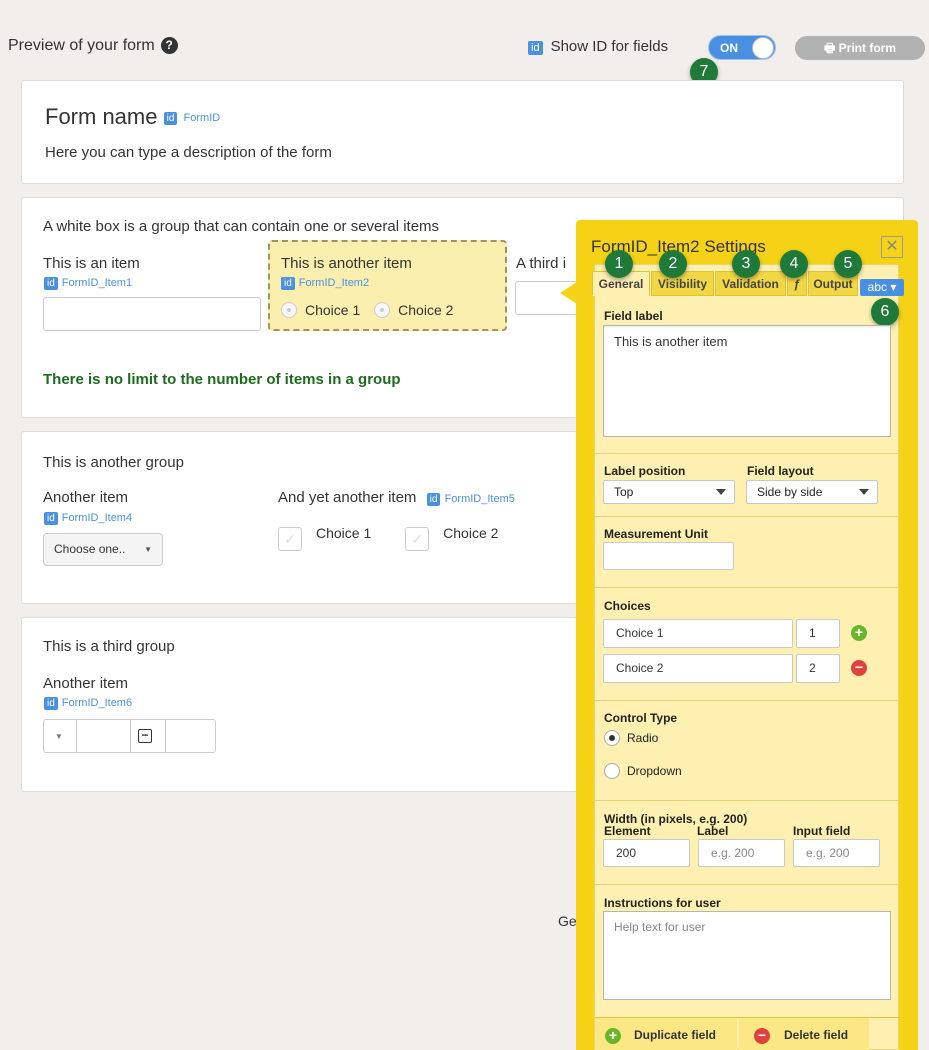  I want to click on item5-choices: ✓ Choice 1 ✓ Choice 2, so click(388, 538).